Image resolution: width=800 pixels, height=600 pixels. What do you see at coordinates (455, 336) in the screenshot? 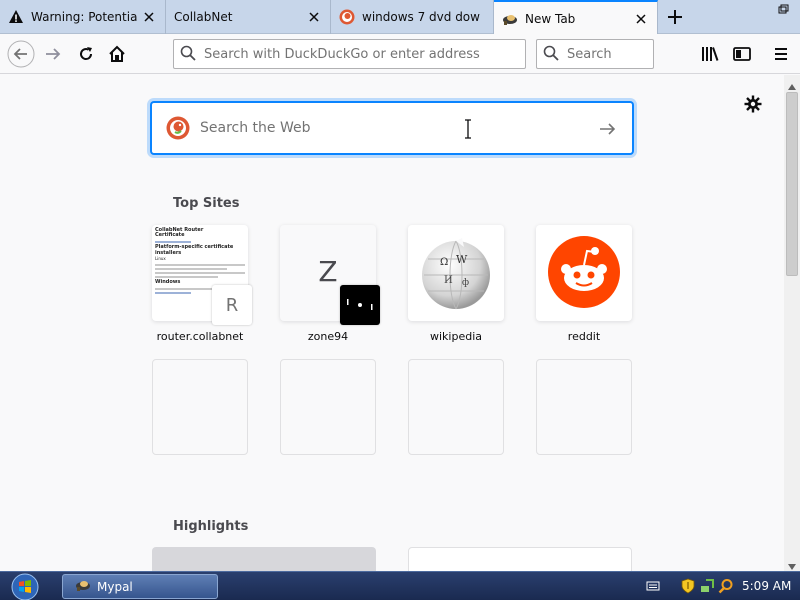
I see `top-site-label: wikipedia` at bounding box center [455, 336].